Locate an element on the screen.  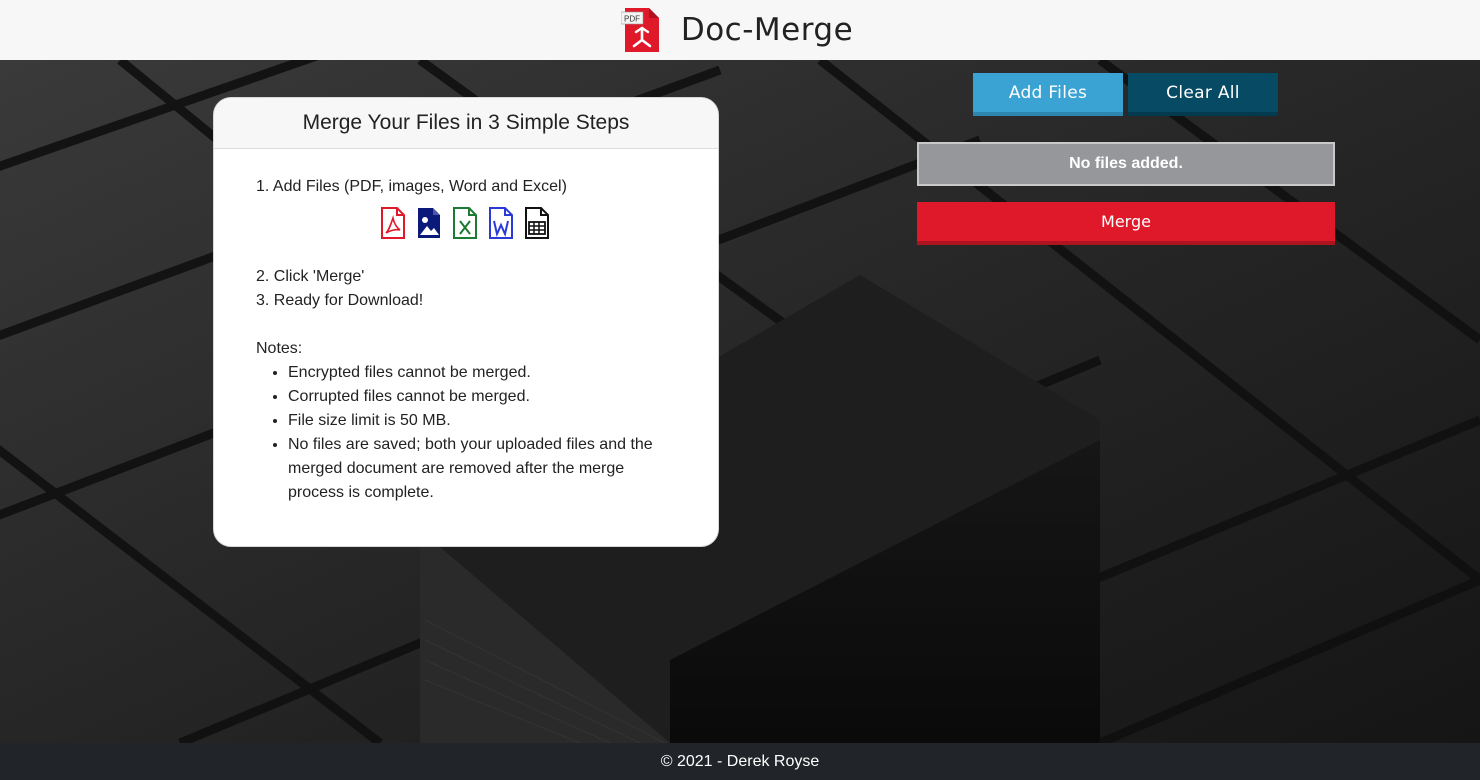
logo-badge-text: PDF is located at coordinates (632, 19).